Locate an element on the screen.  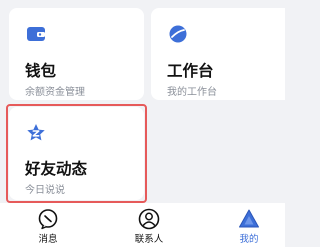
friend-feed-subtitle: 今日说说 is located at coordinates (45, 190).